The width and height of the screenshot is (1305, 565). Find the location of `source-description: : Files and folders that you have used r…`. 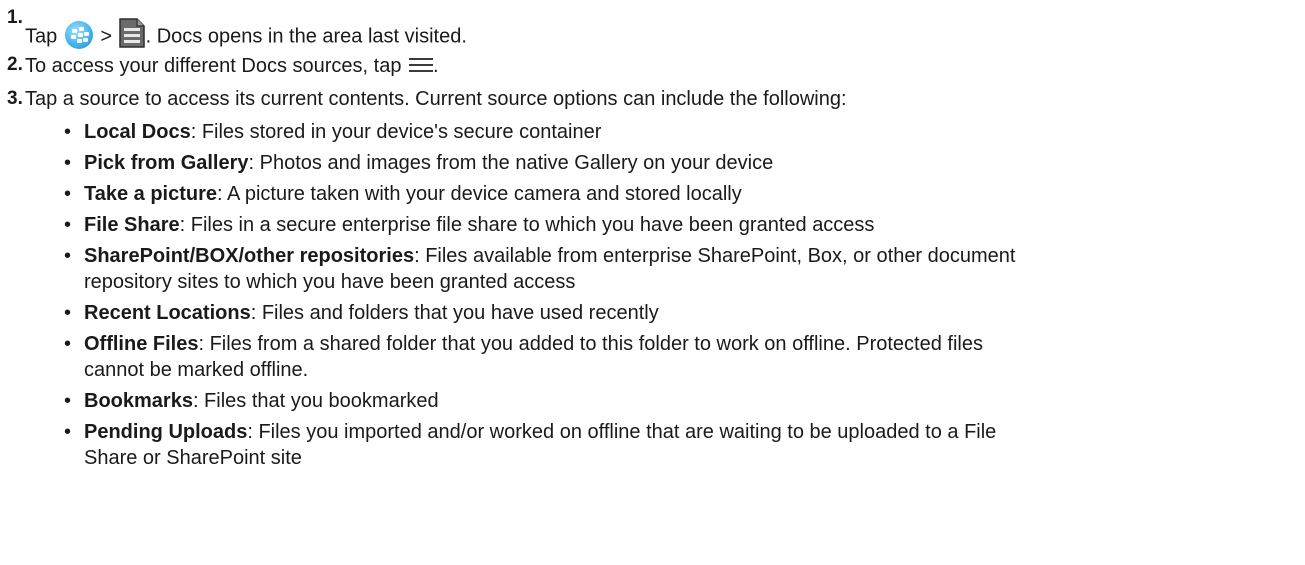

source-description: : Files and folders that you have used r… is located at coordinates (454, 313).